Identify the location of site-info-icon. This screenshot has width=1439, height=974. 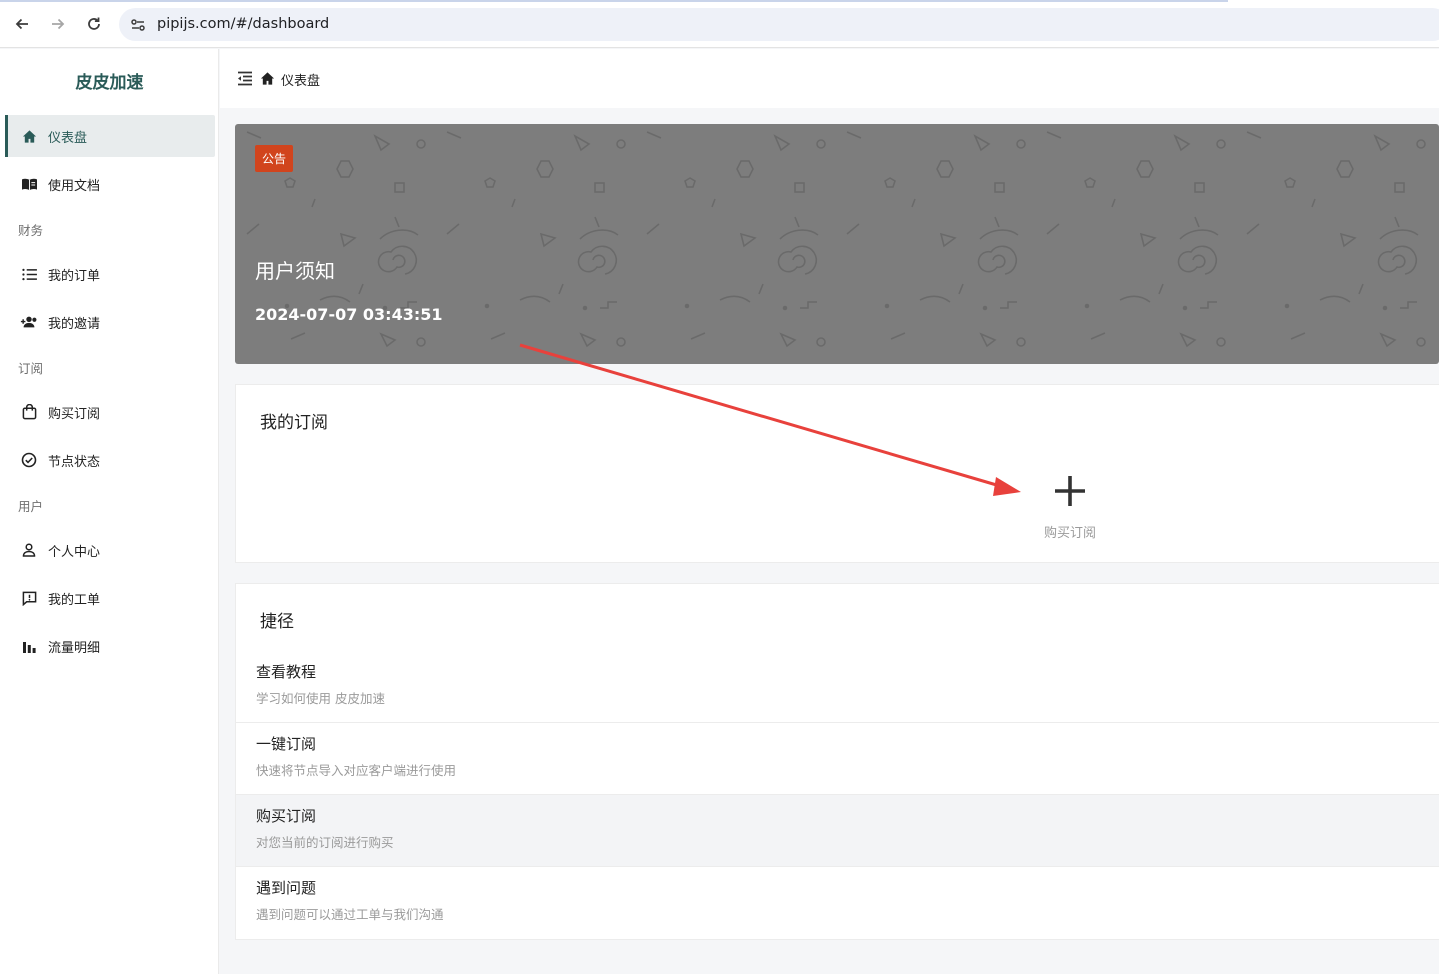
(138, 25).